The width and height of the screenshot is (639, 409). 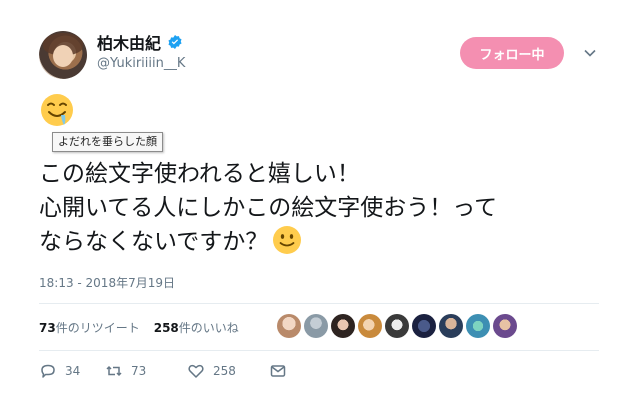 I want to click on retweet-button: 73, so click(x=146, y=371).